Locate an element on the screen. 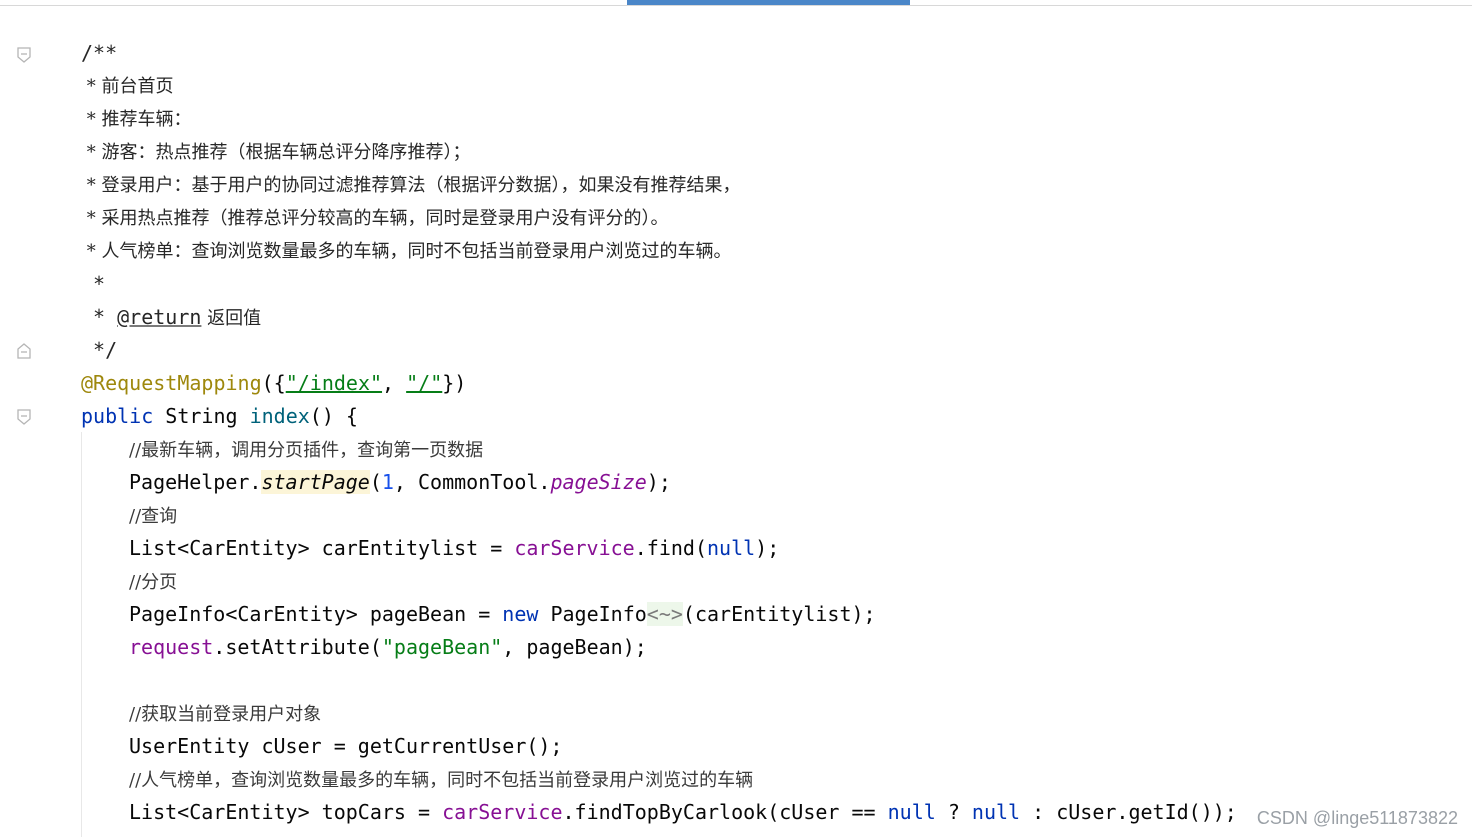 The image size is (1472, 837). doc-comment-line: * 游客：热点推荐（根据车辆总评分降序推荐）； is located at coordinates (276, 152).